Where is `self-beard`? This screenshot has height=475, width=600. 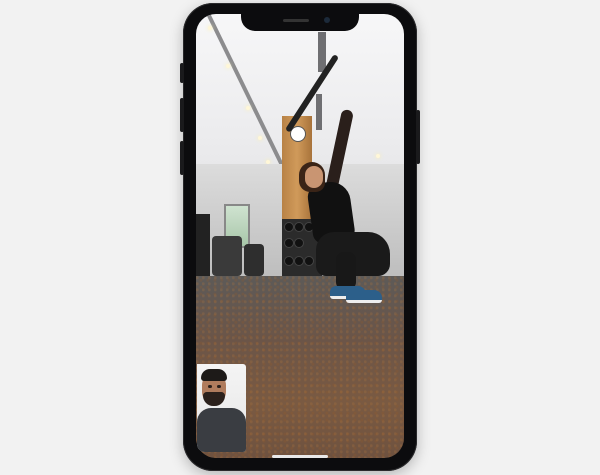 self-beard is located at coordinates (214, 399).